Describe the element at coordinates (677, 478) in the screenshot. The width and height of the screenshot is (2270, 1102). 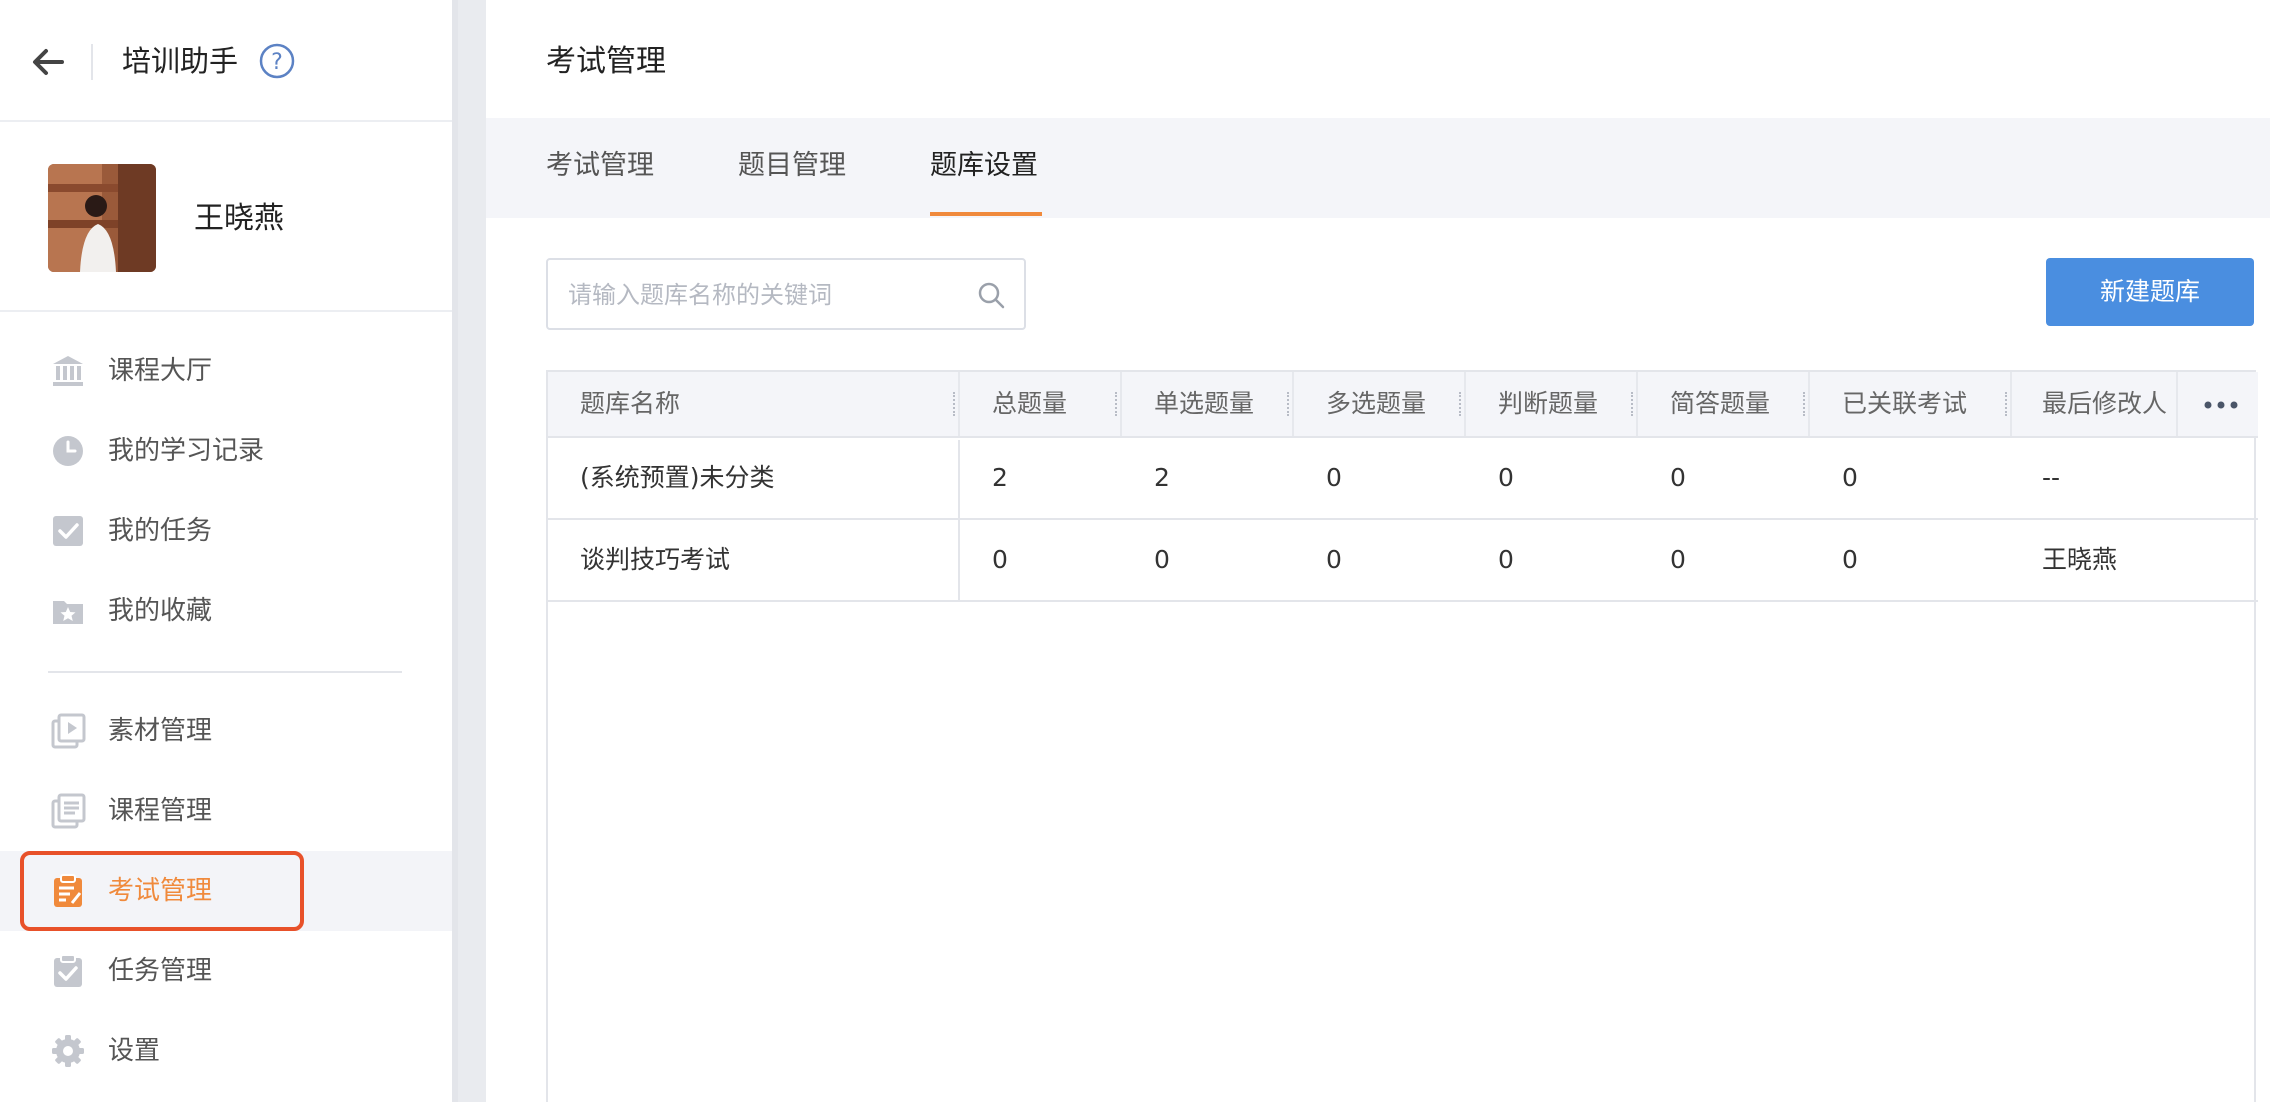
I see `cell-name: (系统预置)未分类` at that location.